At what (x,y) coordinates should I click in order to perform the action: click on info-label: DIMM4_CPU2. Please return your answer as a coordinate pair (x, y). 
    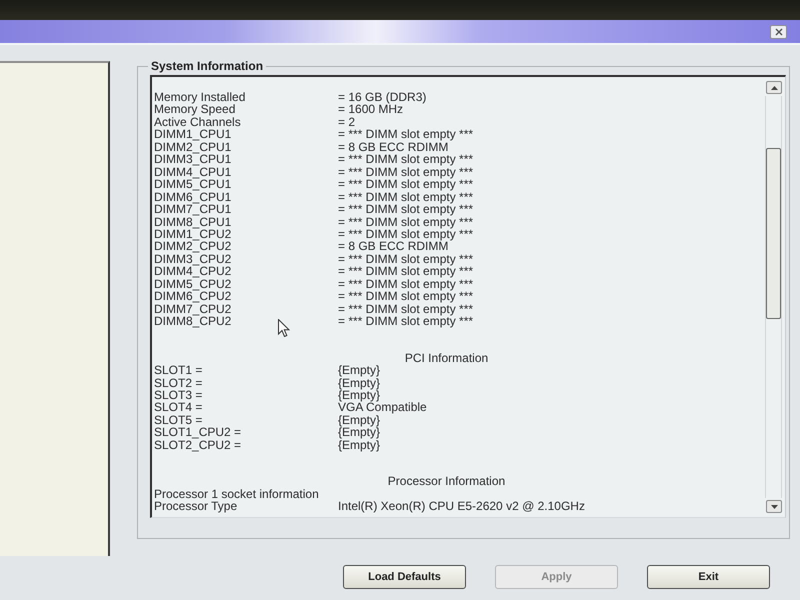
    Looking at the image, I should click on (193, 271).